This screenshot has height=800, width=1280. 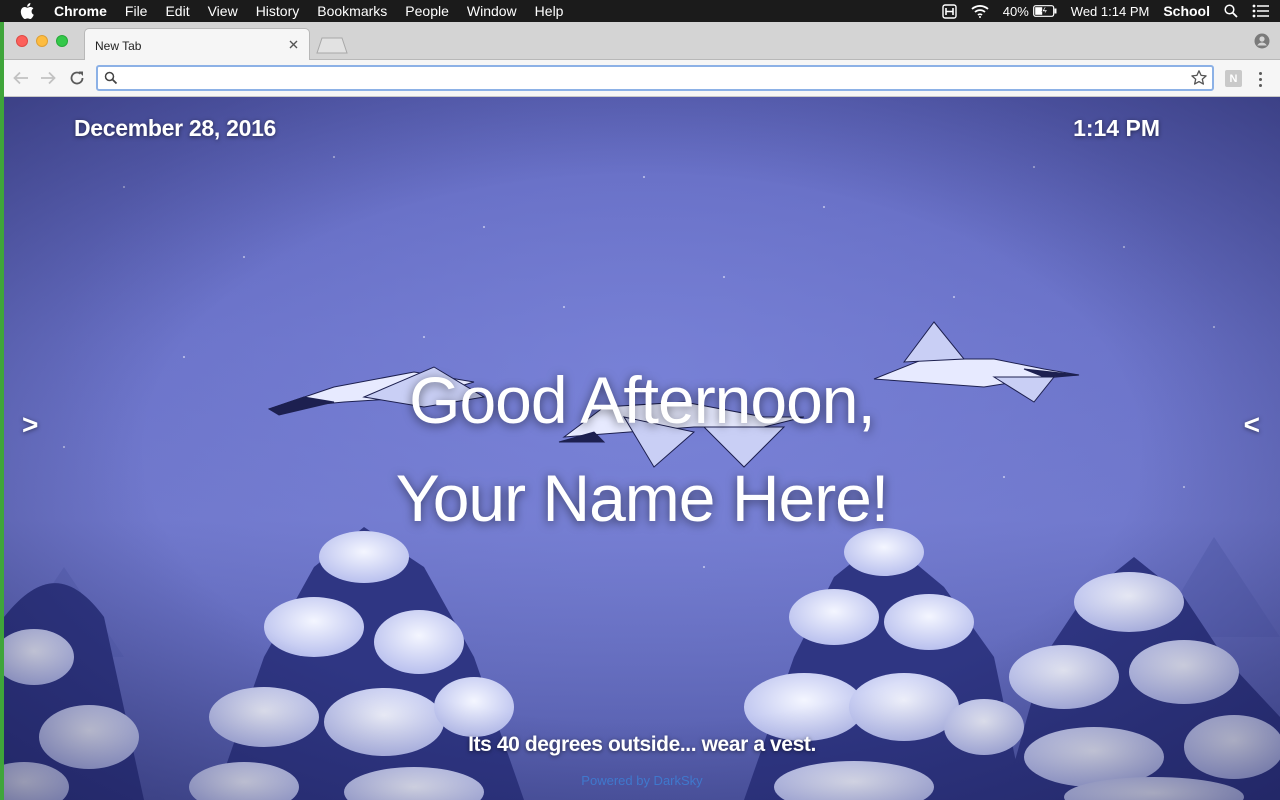 What do you see at coordinates (1110, 11) in the screenshot?
I see `menubar-clock: Wed 1:14 PM` at bounding box center [1110, 11].